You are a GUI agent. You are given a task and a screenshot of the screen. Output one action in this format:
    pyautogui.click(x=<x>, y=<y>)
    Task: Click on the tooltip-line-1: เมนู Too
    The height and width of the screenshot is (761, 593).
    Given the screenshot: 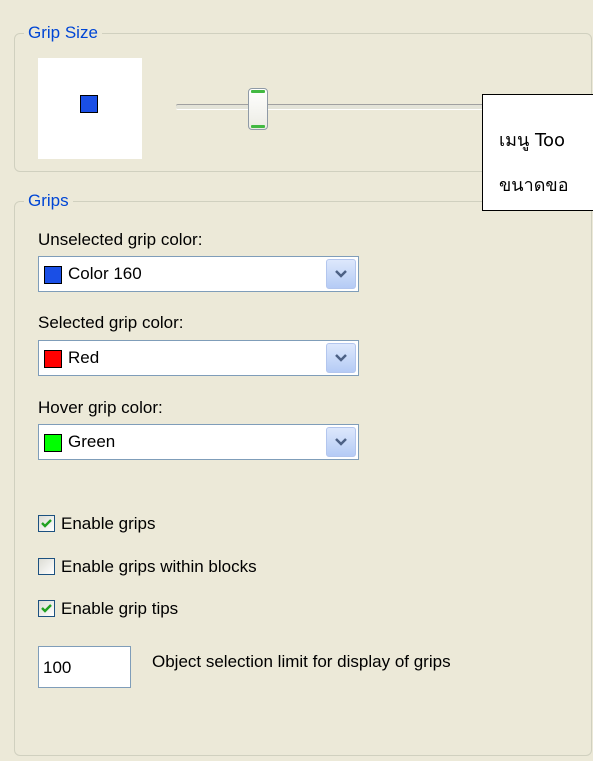 What is the action you would take?
    pyautogui.click(x=532, y=140)
    